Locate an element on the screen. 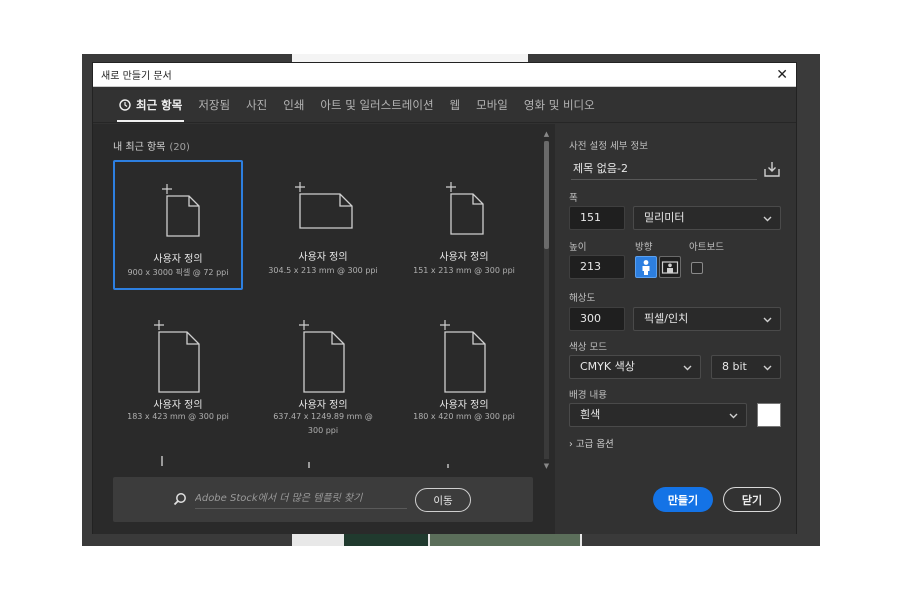 Image resolution: width=900 pixels, height=600 pixels. preset-card: 사용자 정의 637.47 x 1249.89 mm @ 300 ppi is located at coordinates (323, 367).